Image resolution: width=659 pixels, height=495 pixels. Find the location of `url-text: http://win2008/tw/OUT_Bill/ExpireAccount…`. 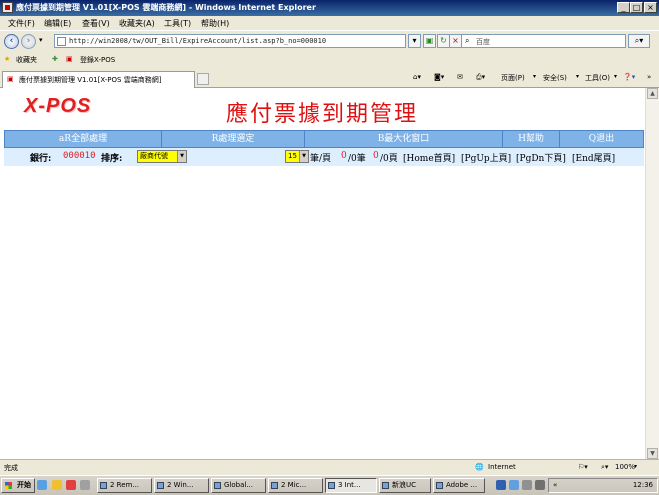

url-text: http://win2008/tw/OUT_Bill/ExpireAccount… is located at coordinates (198, 41).